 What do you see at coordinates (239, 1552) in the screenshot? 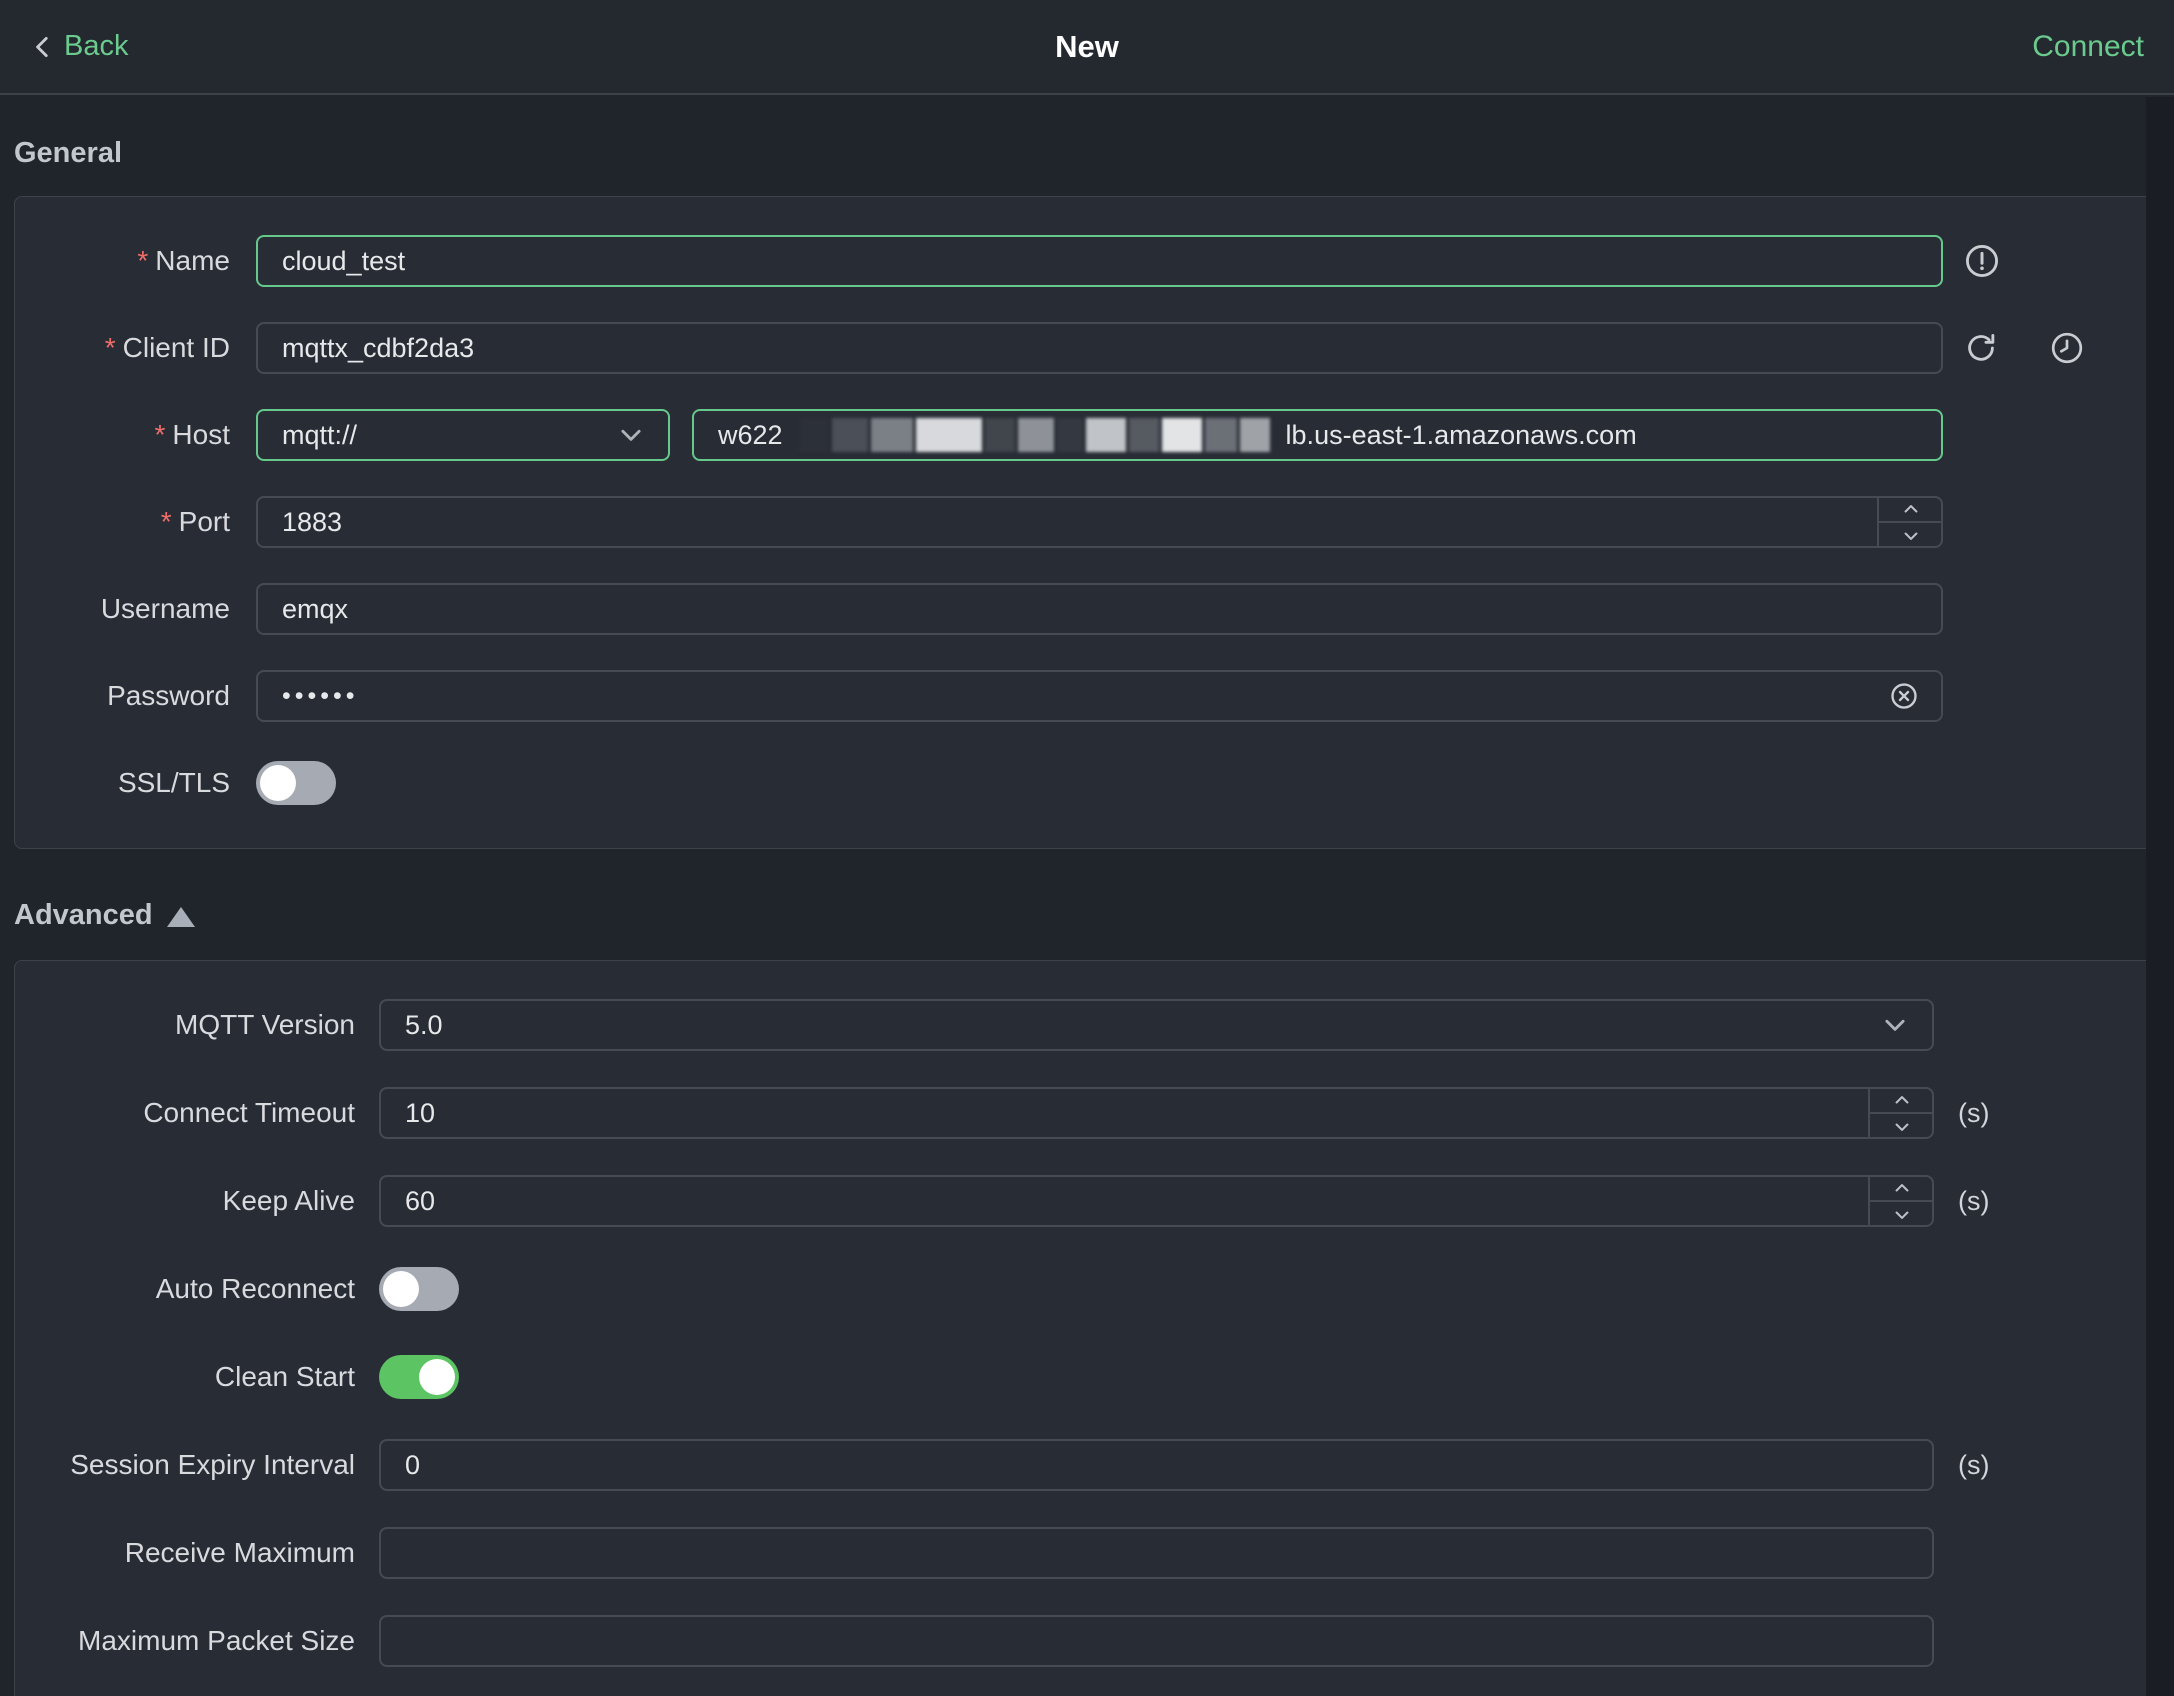
I see `receive-maximum-label: Receive Maximum` at bounding box center [239, 1552].